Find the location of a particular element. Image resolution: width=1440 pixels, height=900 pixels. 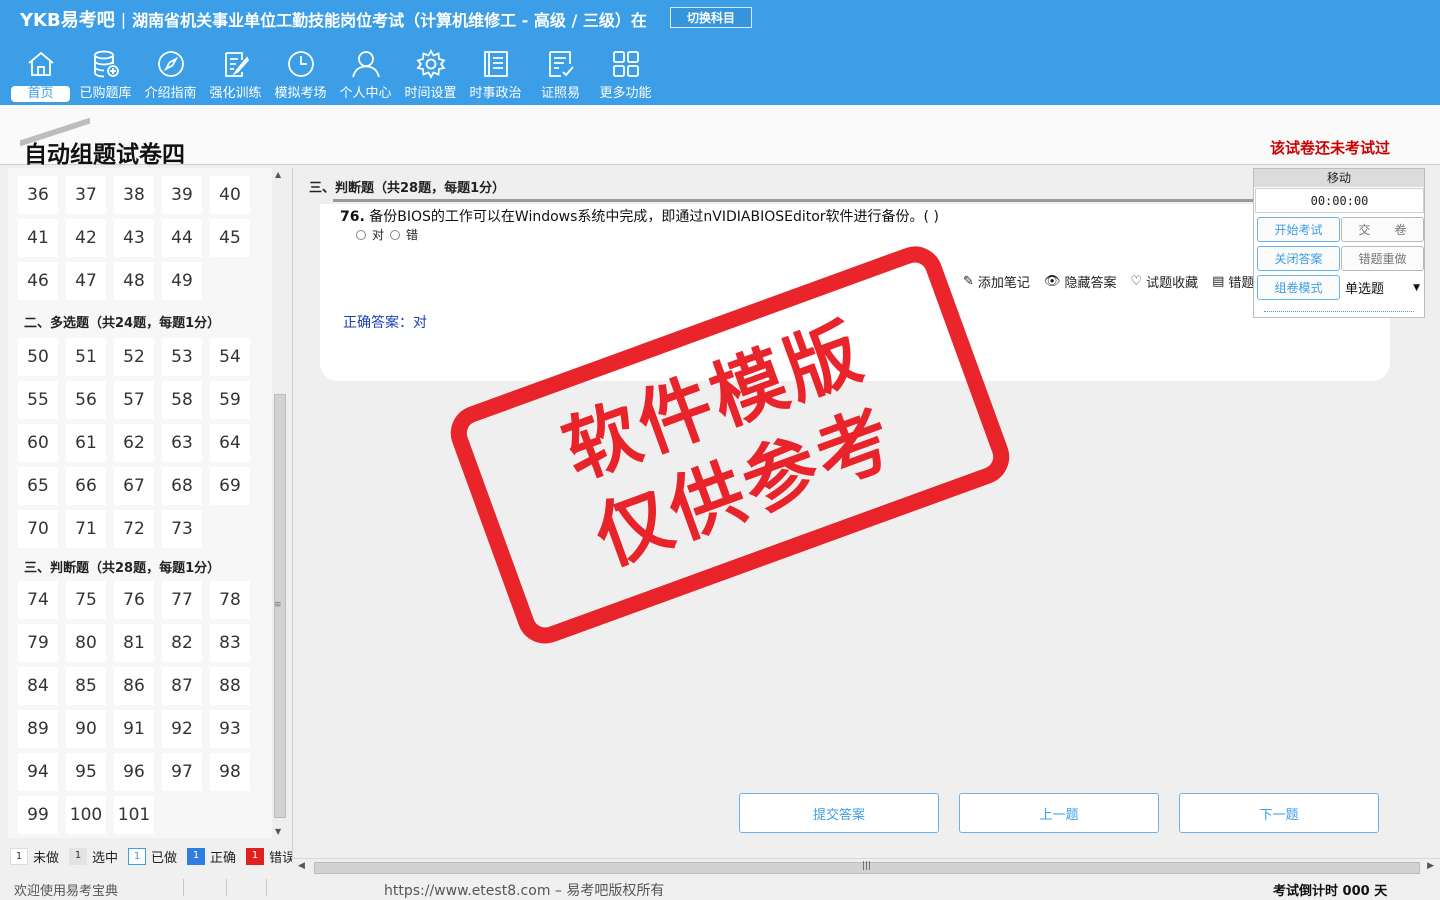

question-number-cell: 97 is located at coordinates (182, 772).